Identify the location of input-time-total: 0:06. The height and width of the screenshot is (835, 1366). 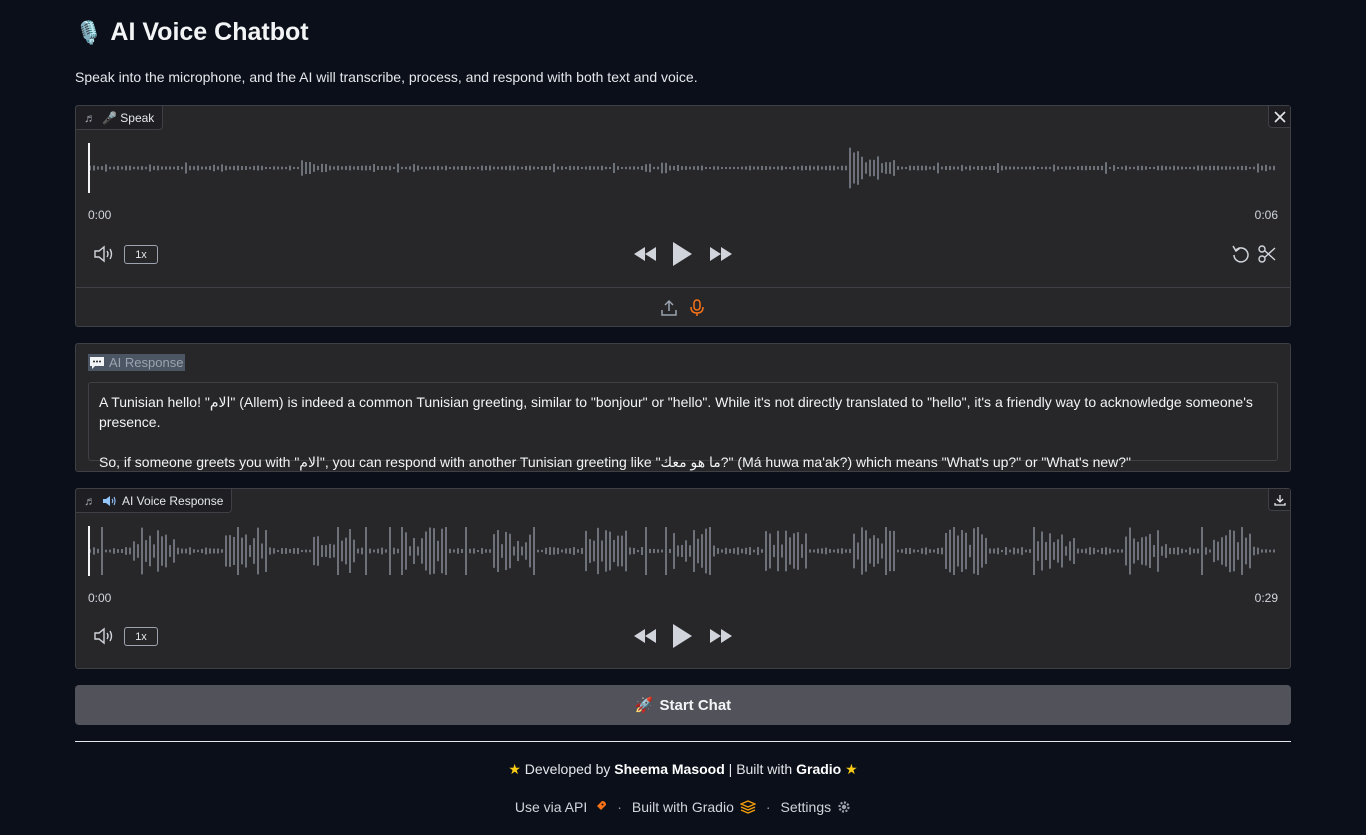
(1266, 215).